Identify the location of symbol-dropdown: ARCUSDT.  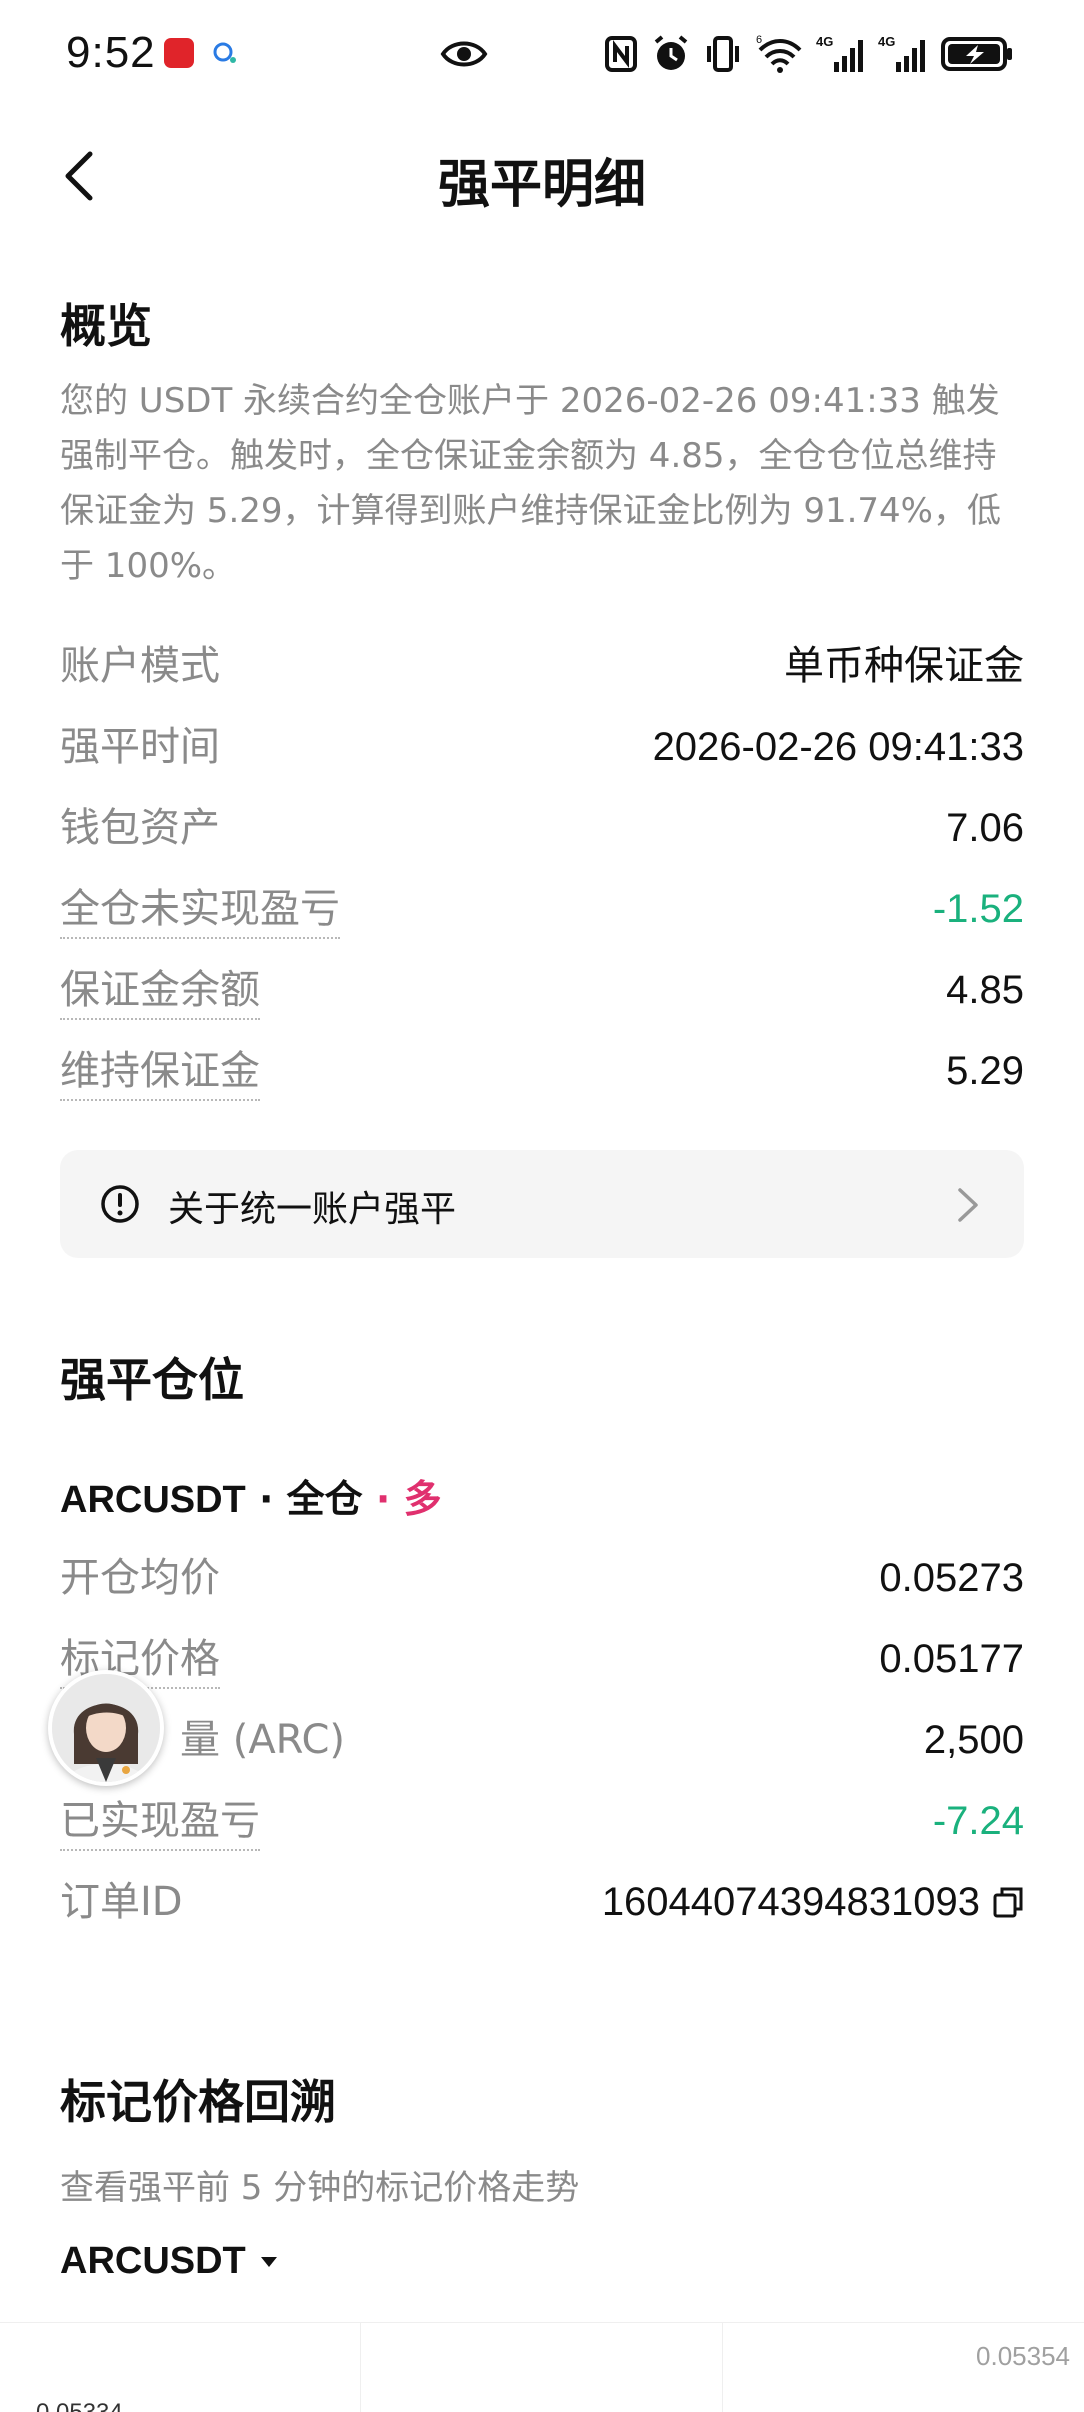
(169, 2261).